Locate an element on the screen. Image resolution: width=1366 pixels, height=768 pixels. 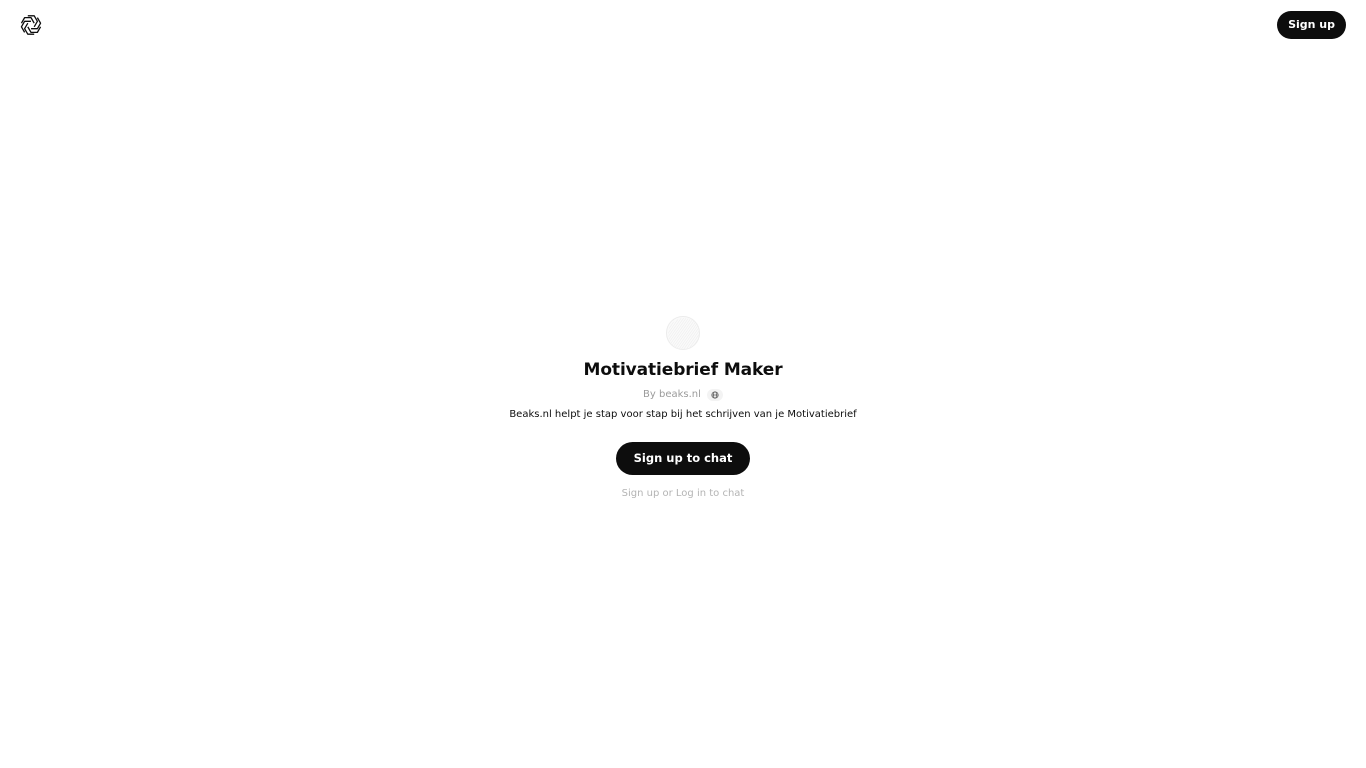
signup-button: Sign up is located at coordinates (1311, 25).